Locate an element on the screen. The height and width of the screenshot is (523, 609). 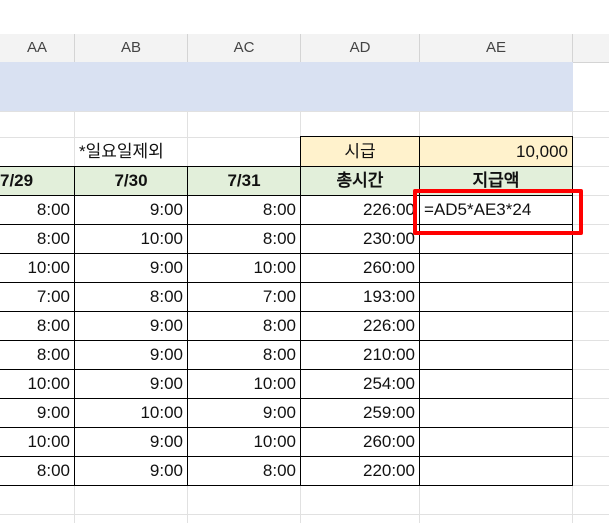
column-header-ae: AE is located at coordinates (496, 48).